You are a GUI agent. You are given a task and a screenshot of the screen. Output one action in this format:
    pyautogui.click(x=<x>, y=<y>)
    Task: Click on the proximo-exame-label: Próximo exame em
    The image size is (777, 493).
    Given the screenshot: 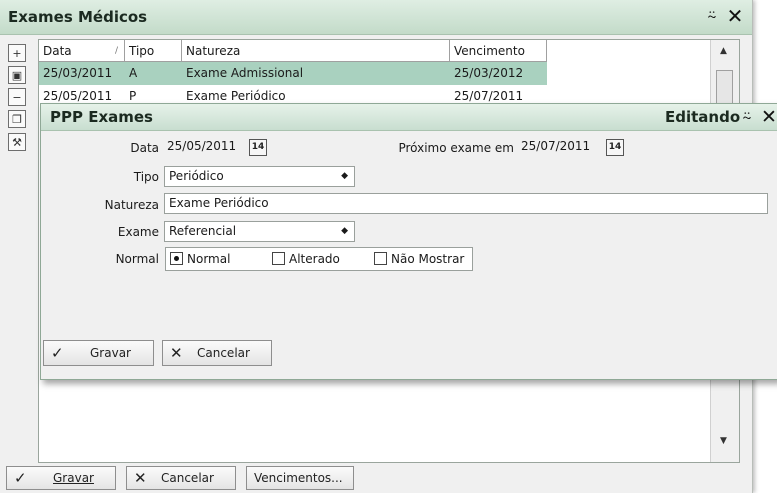 What is the action you would take?
    pyautogui.click(x=456, y=148)
    